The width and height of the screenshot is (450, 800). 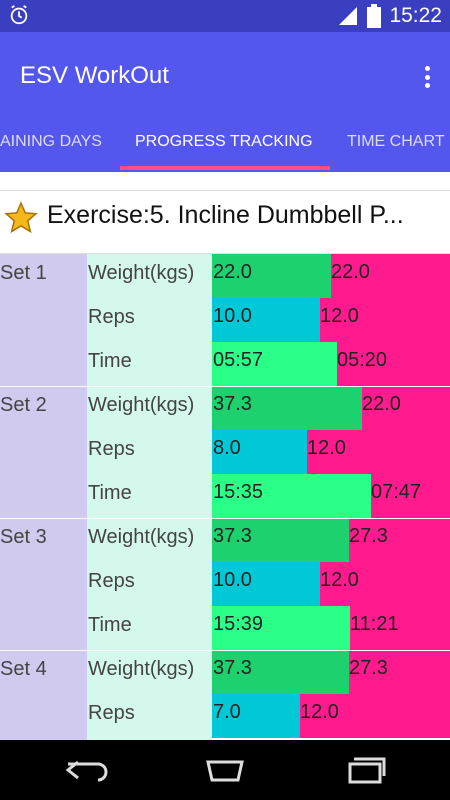 I want to click on current-value: 22.0, so click(x=232, y=272).